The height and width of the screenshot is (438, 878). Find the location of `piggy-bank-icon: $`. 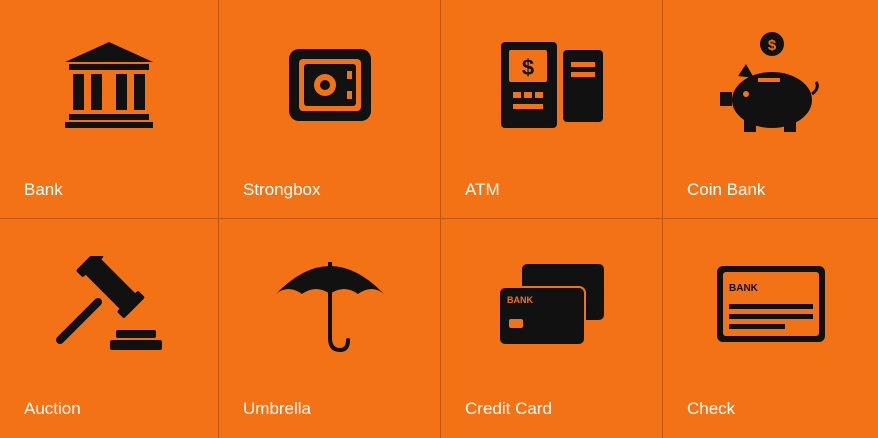

piggy-bank-icon: $ is located at coordinates (770, 85).